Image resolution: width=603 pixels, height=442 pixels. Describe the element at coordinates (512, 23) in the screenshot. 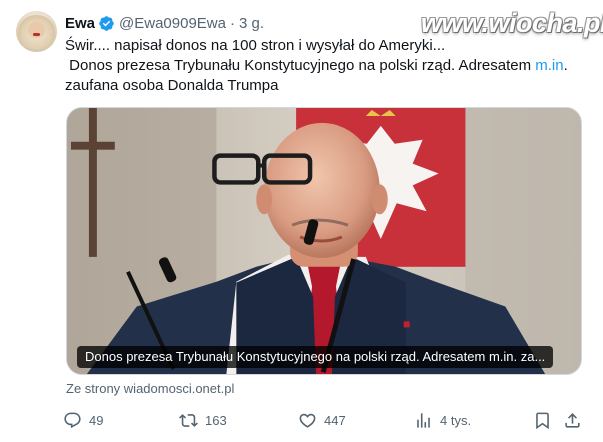

I see `watermark: www.wiocha.pl` at that location.